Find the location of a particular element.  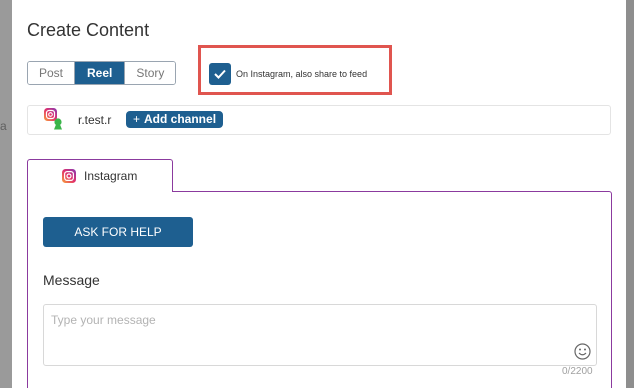

ask-for-help-button: ASK FOR HELP is located at coordinates (118, 232).